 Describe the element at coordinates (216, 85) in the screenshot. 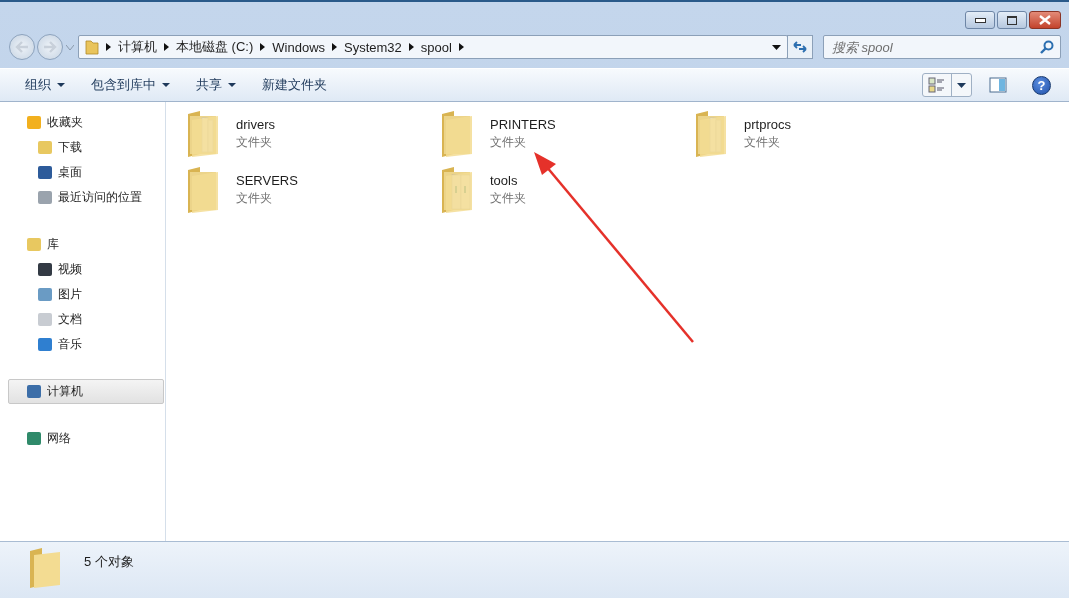

I see `toolbar-button: 共享` at that location.